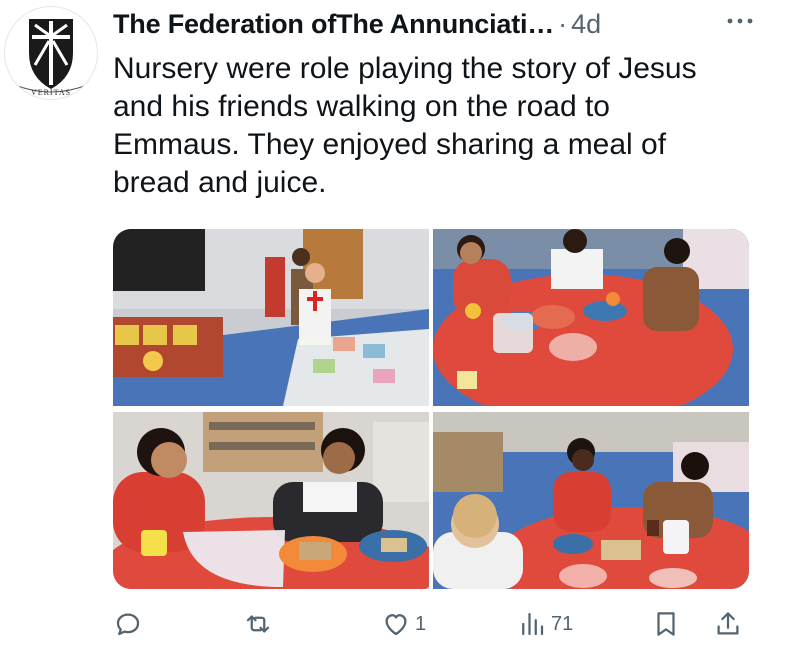  What do you see at coordinates (545, 624) in the screenshot?
I see `views-button: 71` at bounding box center [545, 624].